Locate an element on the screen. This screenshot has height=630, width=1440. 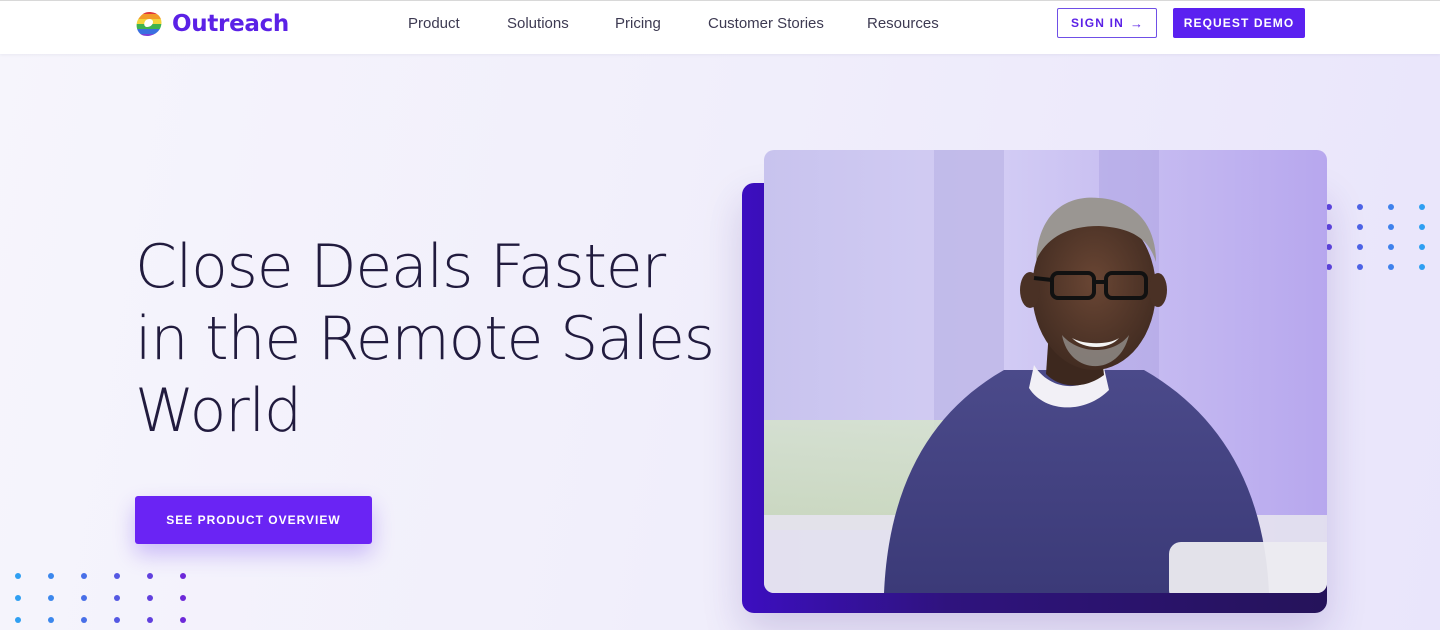
request-demo-label: REQUEST DEMO is located at coordinates (1239, 23).